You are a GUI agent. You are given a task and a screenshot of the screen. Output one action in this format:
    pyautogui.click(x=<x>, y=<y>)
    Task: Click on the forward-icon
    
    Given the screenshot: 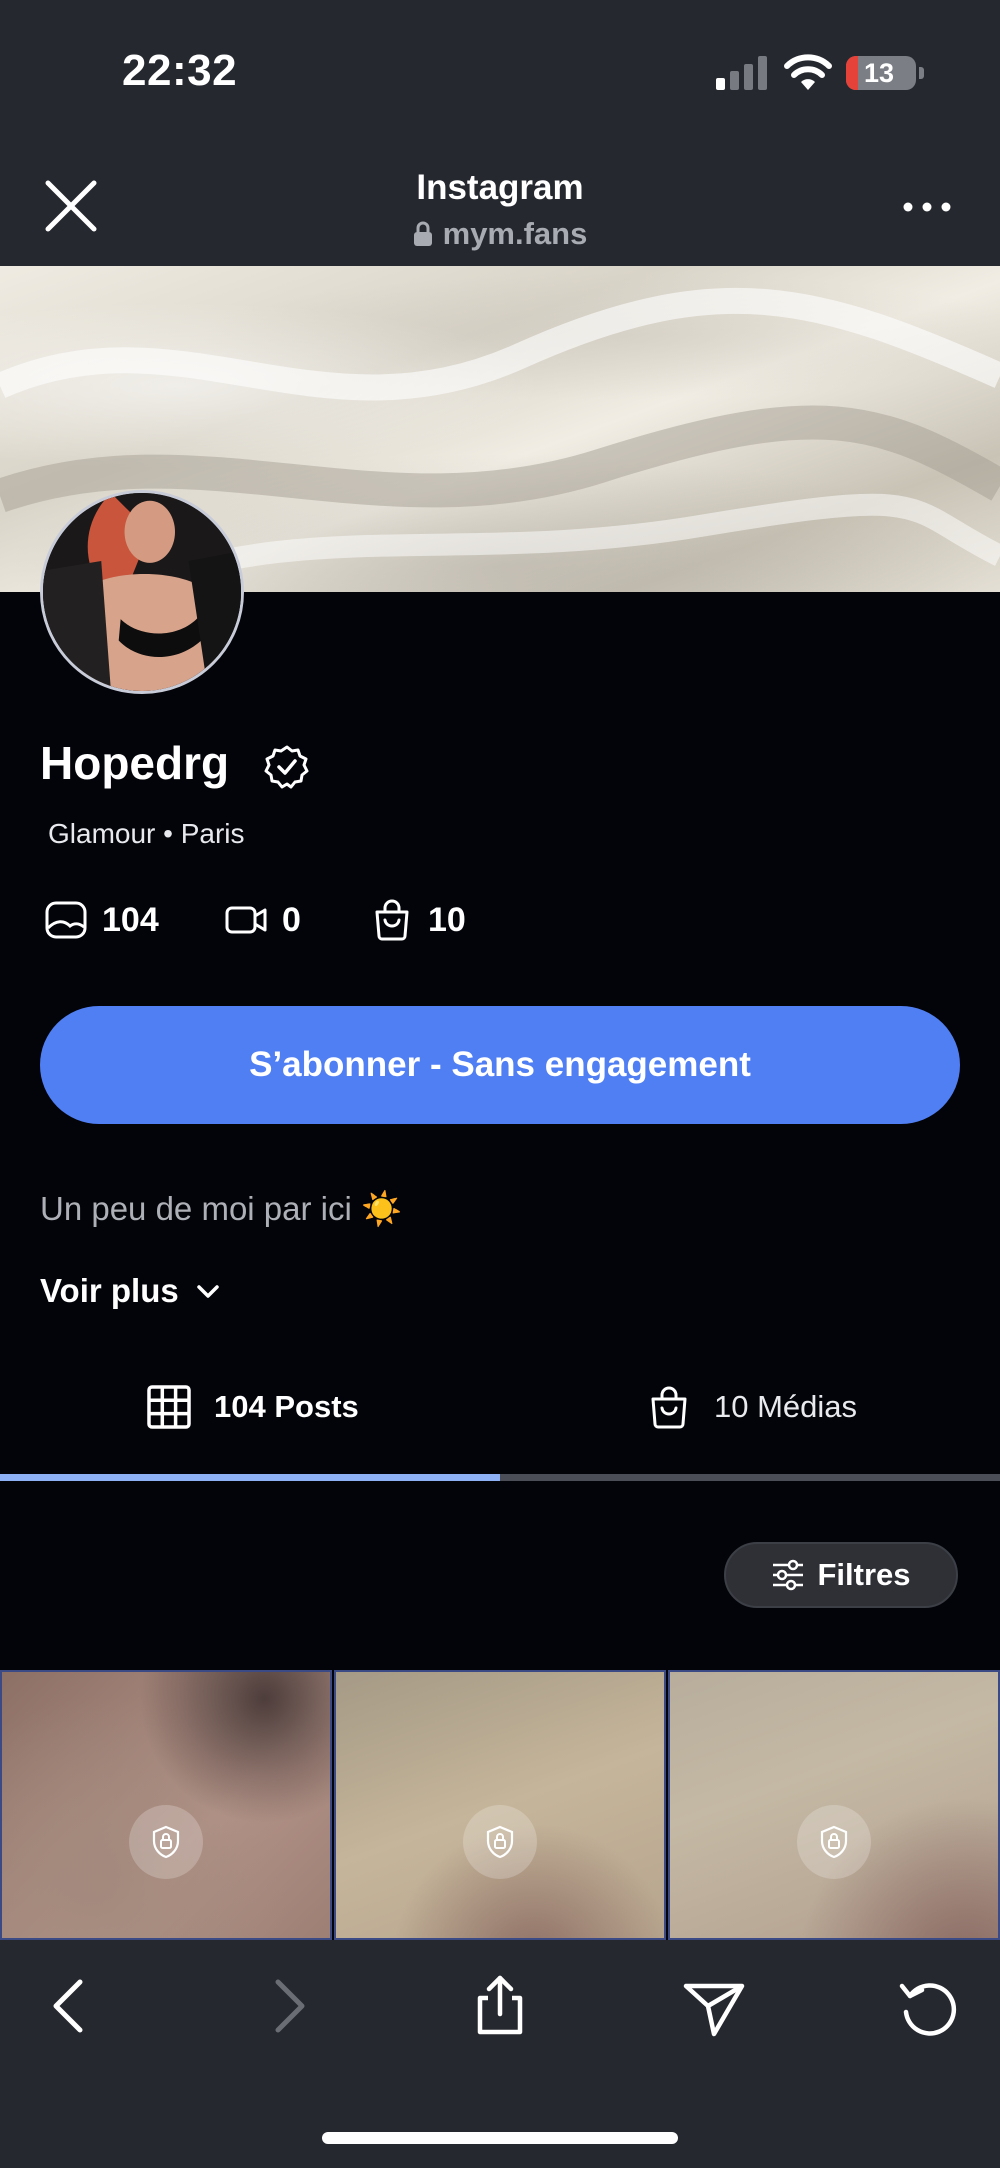 What is the action you would take?
    pyautogui.click(x=286, y=2006)
    